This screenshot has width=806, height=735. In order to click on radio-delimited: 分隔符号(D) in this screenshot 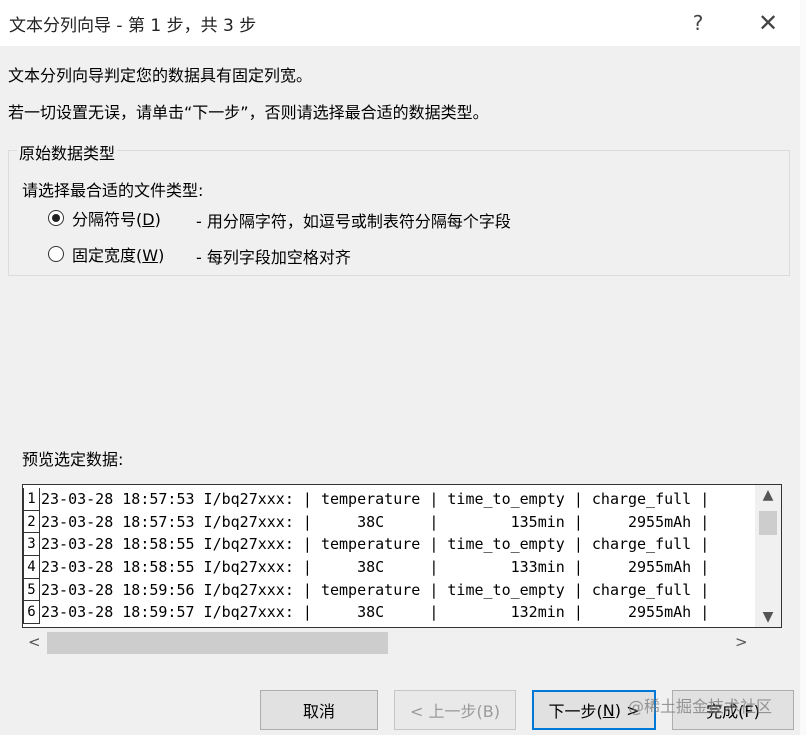, I will do `click(104, 218)`.